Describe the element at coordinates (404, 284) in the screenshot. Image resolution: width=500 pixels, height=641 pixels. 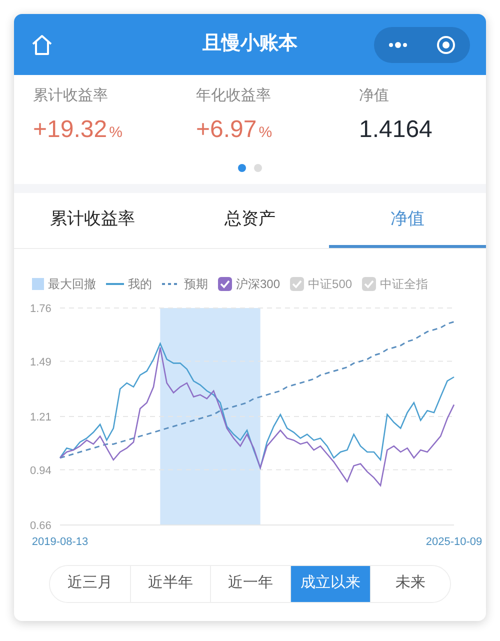
I see `legend-label: 中证全指` at that location.